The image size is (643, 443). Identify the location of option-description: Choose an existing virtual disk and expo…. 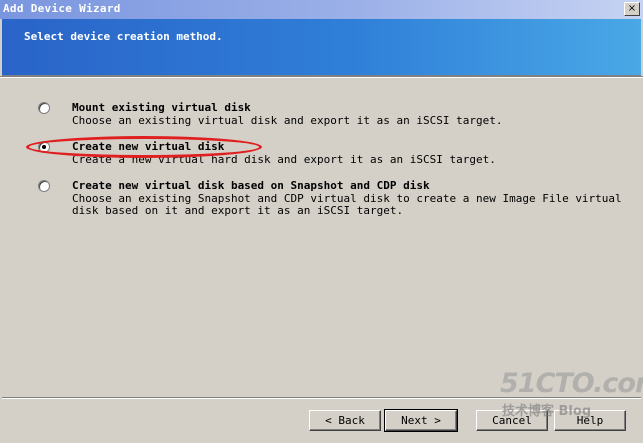
(287, 121).